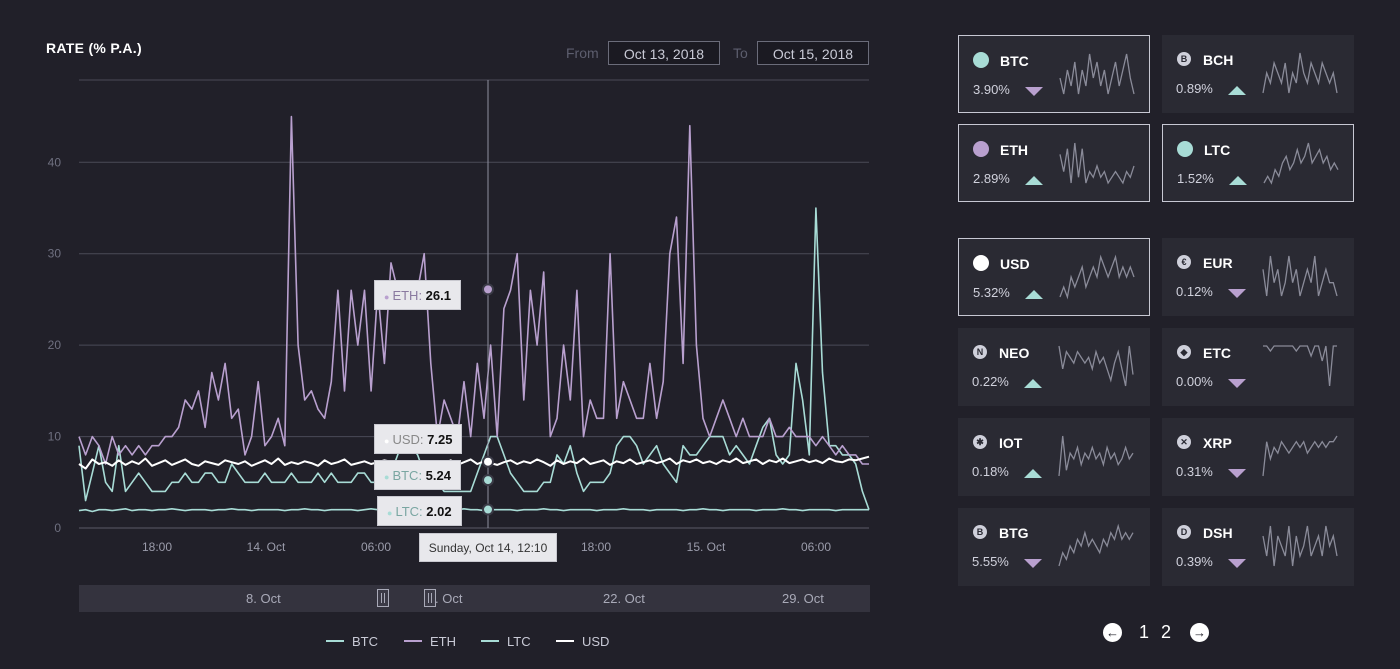  What do you see at coordinates (1112, 632) in the screenshot?
I see `prev-page-button: ←` at bounding box center [1112, 632].